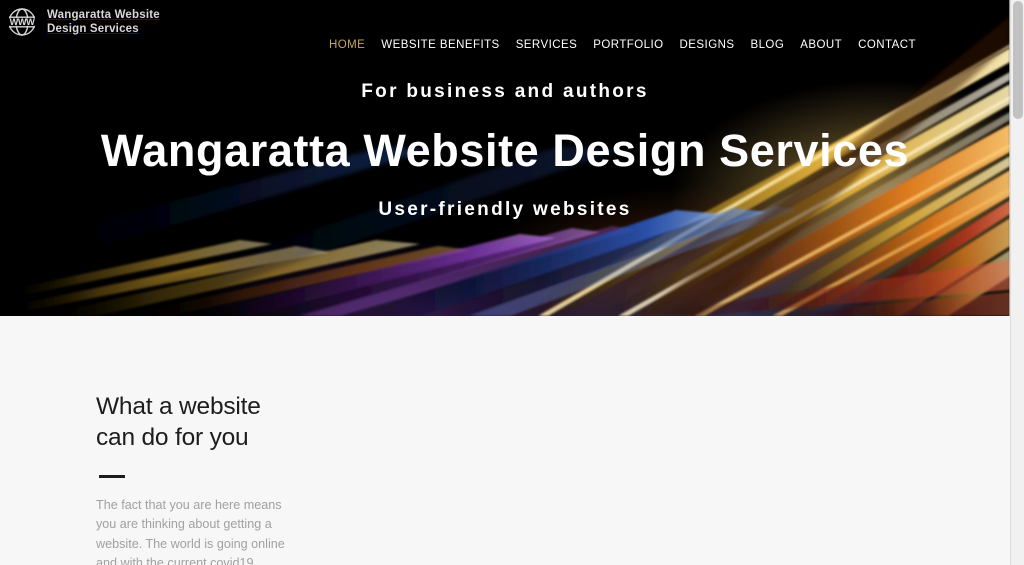 The width and height of the screenshot is (1024, 565). I want to click on nav-item-website-benefits: WEBSITE BENEFITS, so click(440, 45).